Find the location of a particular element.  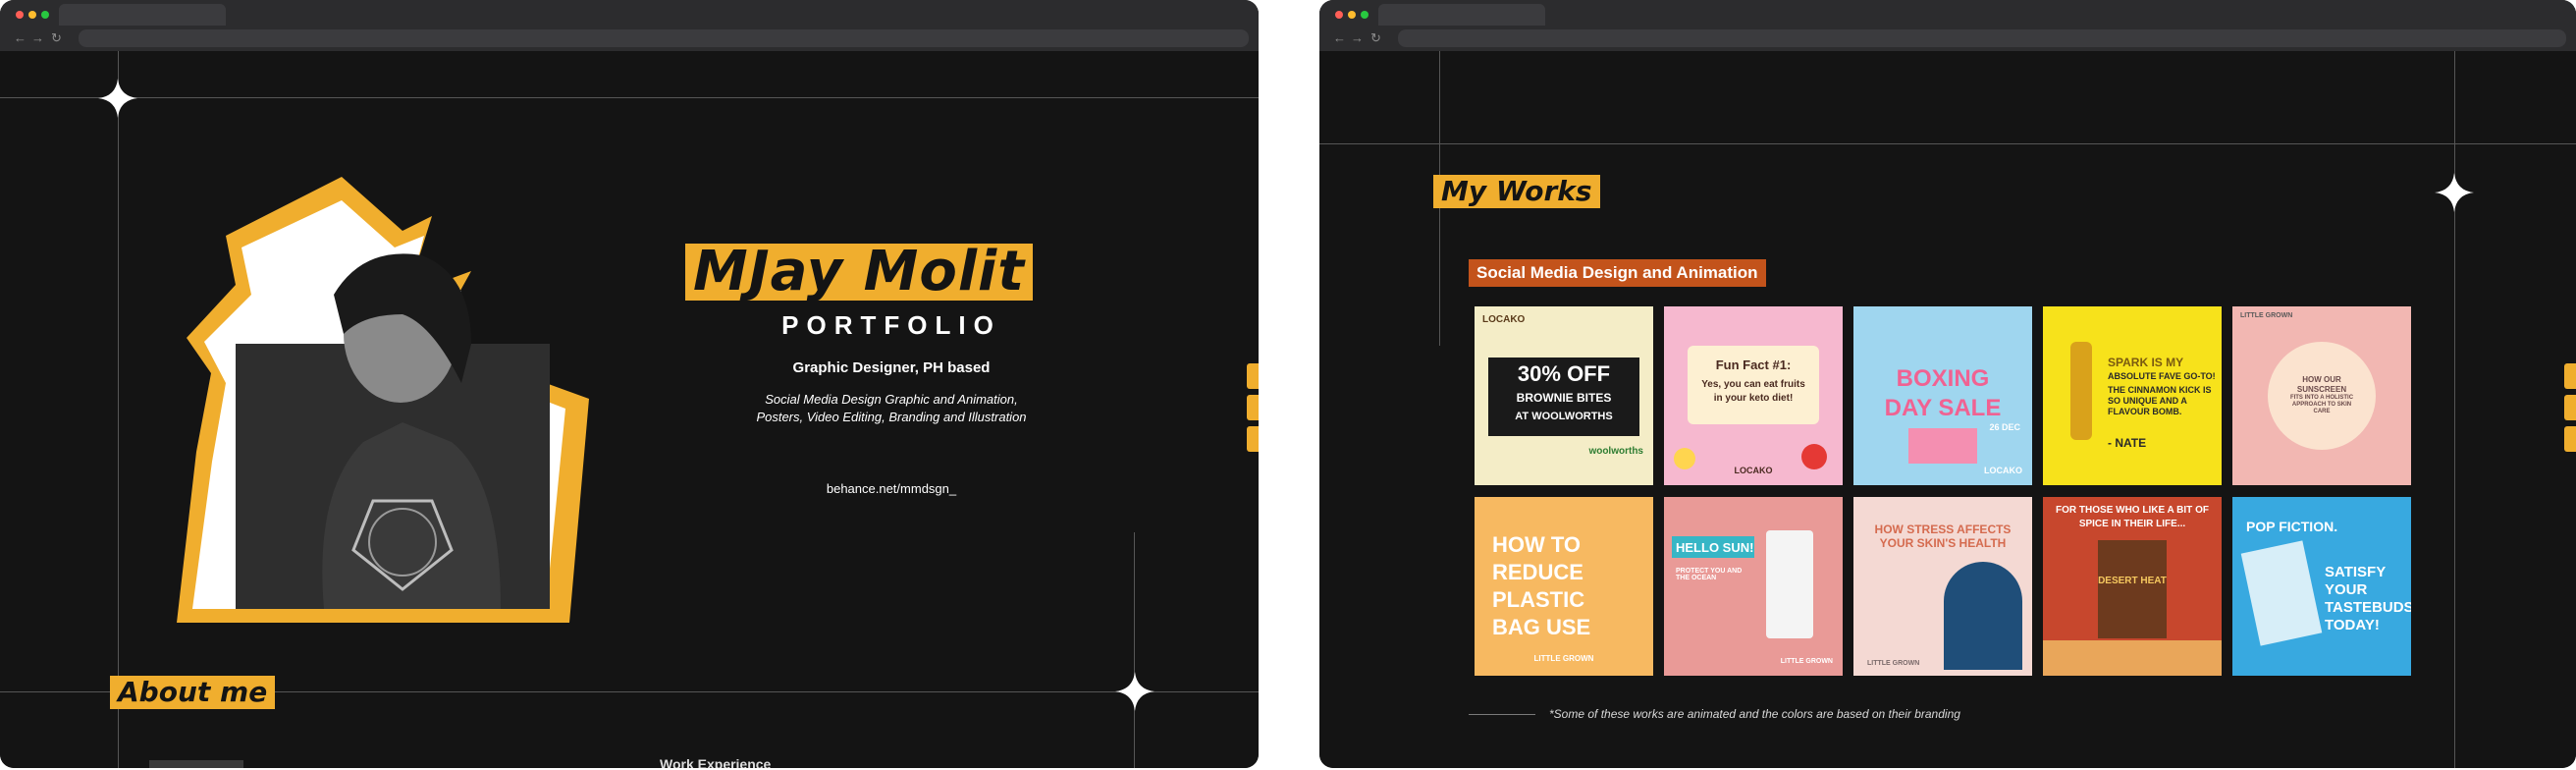

tile-tag: - NATE is located at coordinates (2127, 443).